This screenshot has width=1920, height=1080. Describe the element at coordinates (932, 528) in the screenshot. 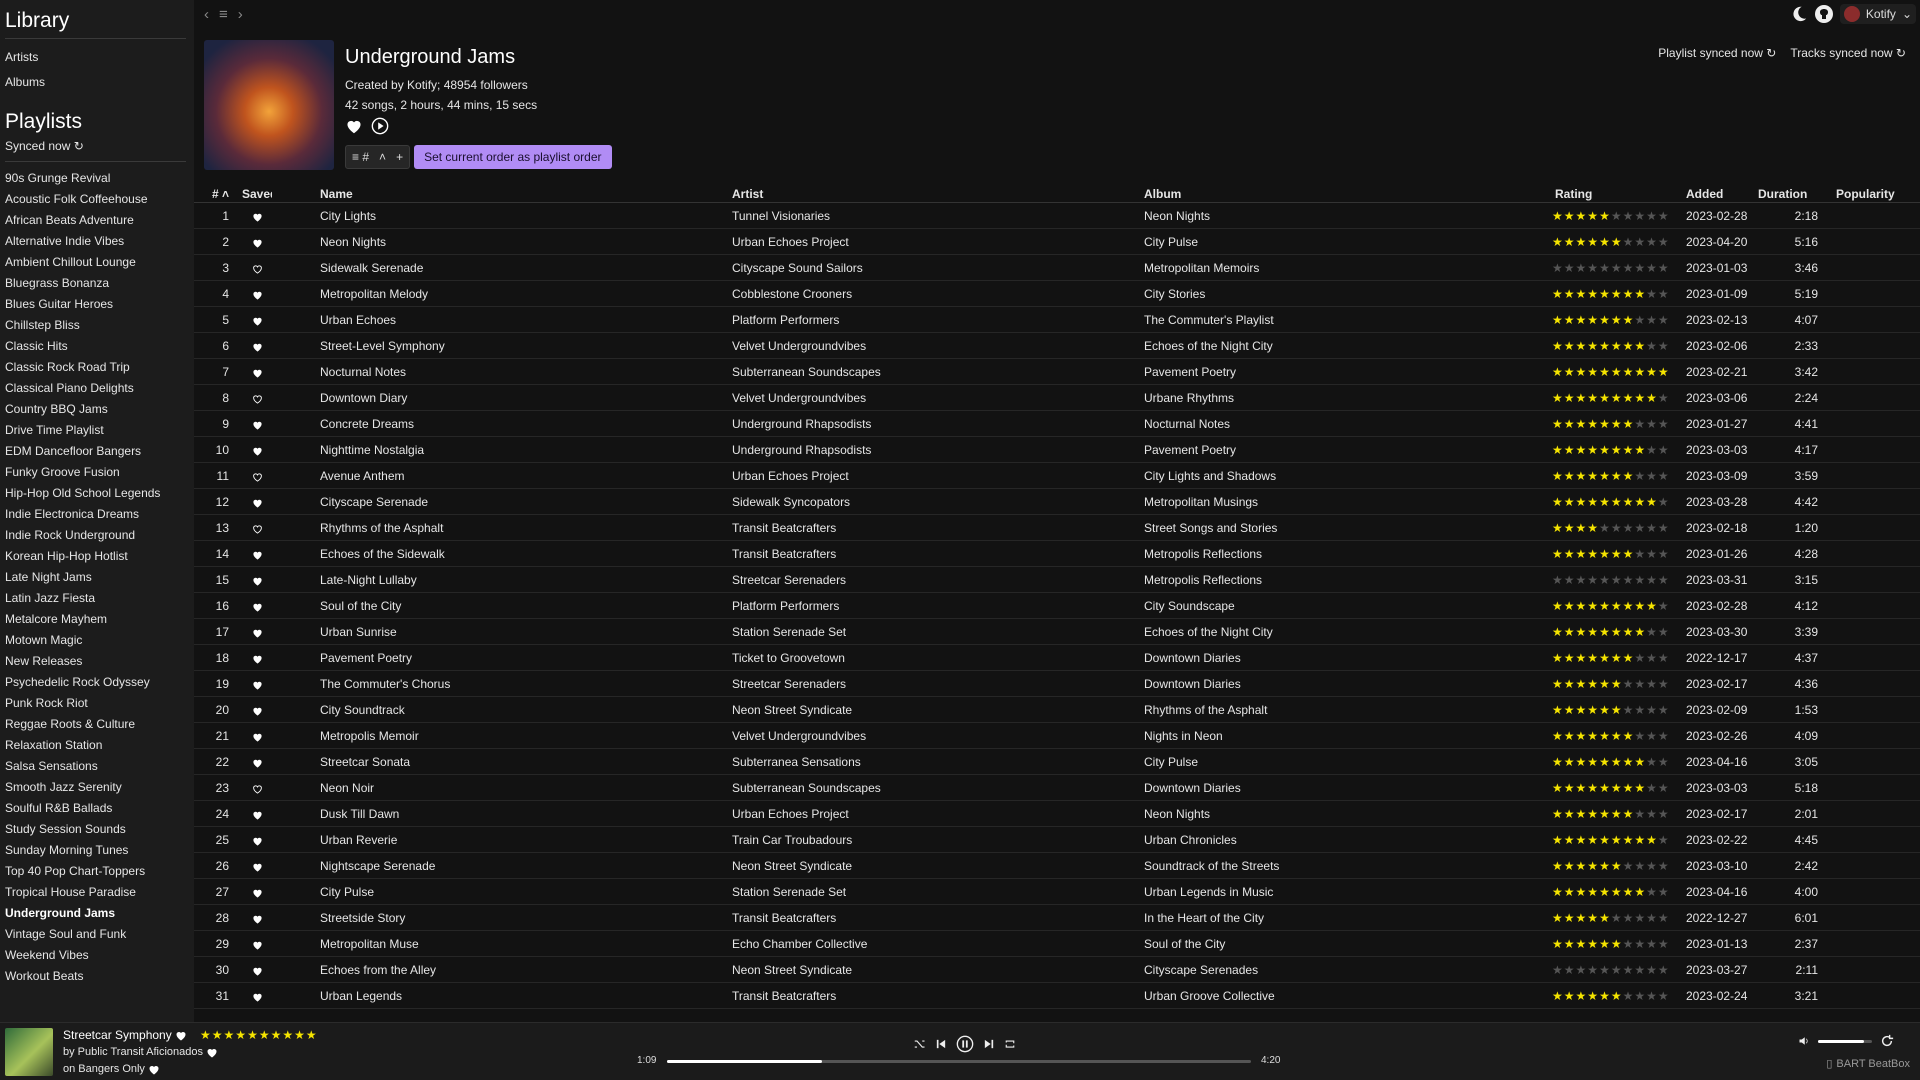

I see `track-artist: Transit Beatcrafters` at that location.